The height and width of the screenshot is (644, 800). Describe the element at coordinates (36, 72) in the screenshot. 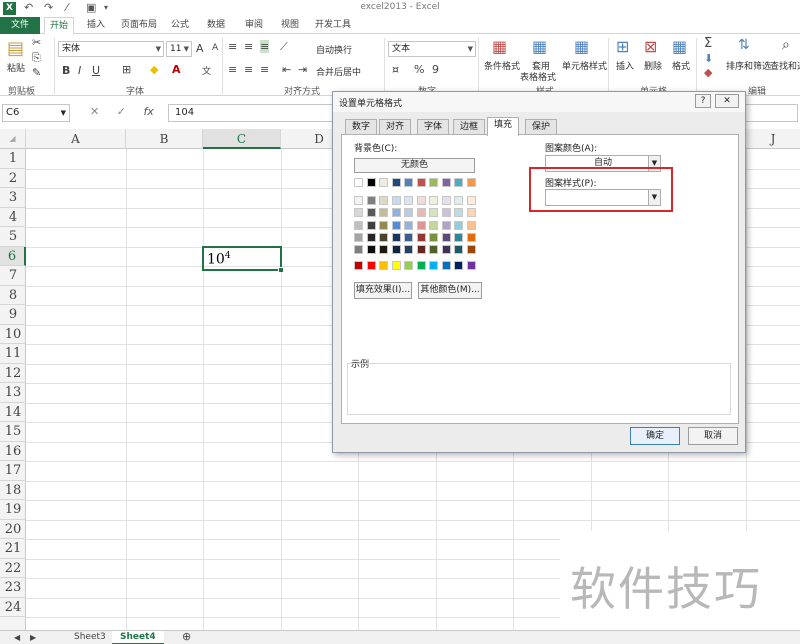

I see `format-painter-icon: ✎` at that location.